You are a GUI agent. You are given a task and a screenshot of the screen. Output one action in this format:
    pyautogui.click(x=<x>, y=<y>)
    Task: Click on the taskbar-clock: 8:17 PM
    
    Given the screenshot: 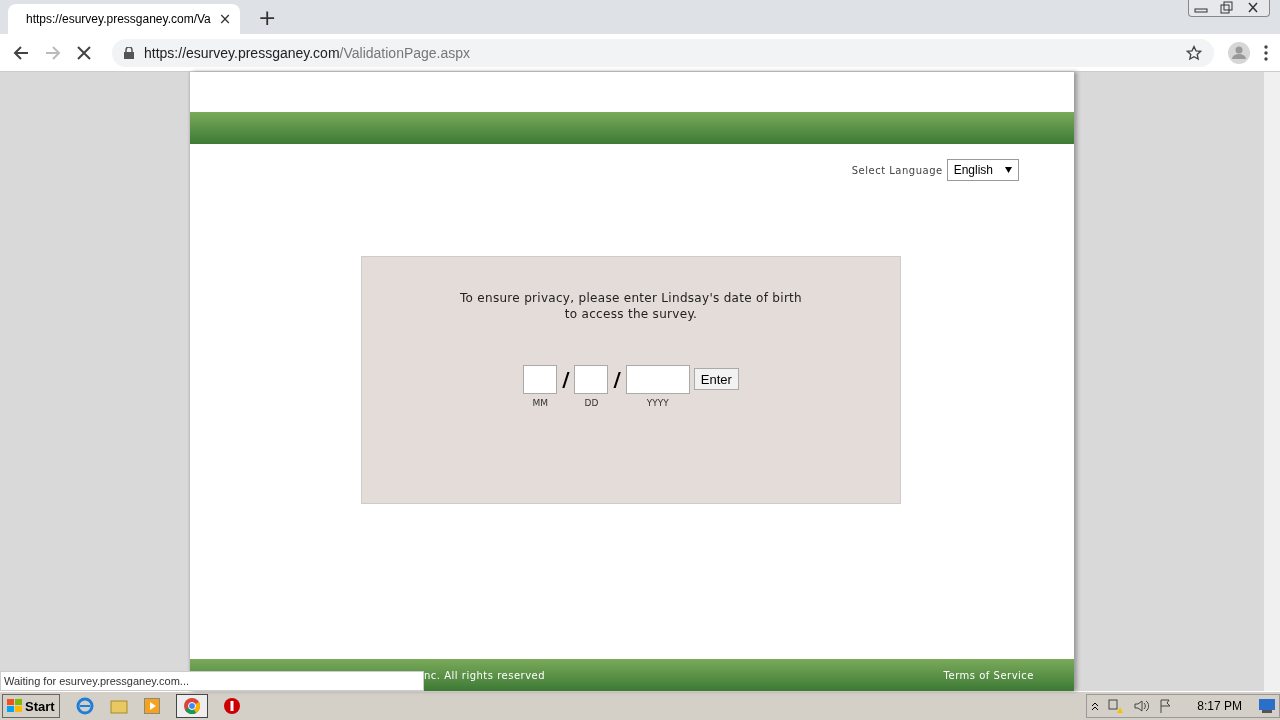 What is the action you would take?
    pyautogui.click(x=1219, y=706)
    